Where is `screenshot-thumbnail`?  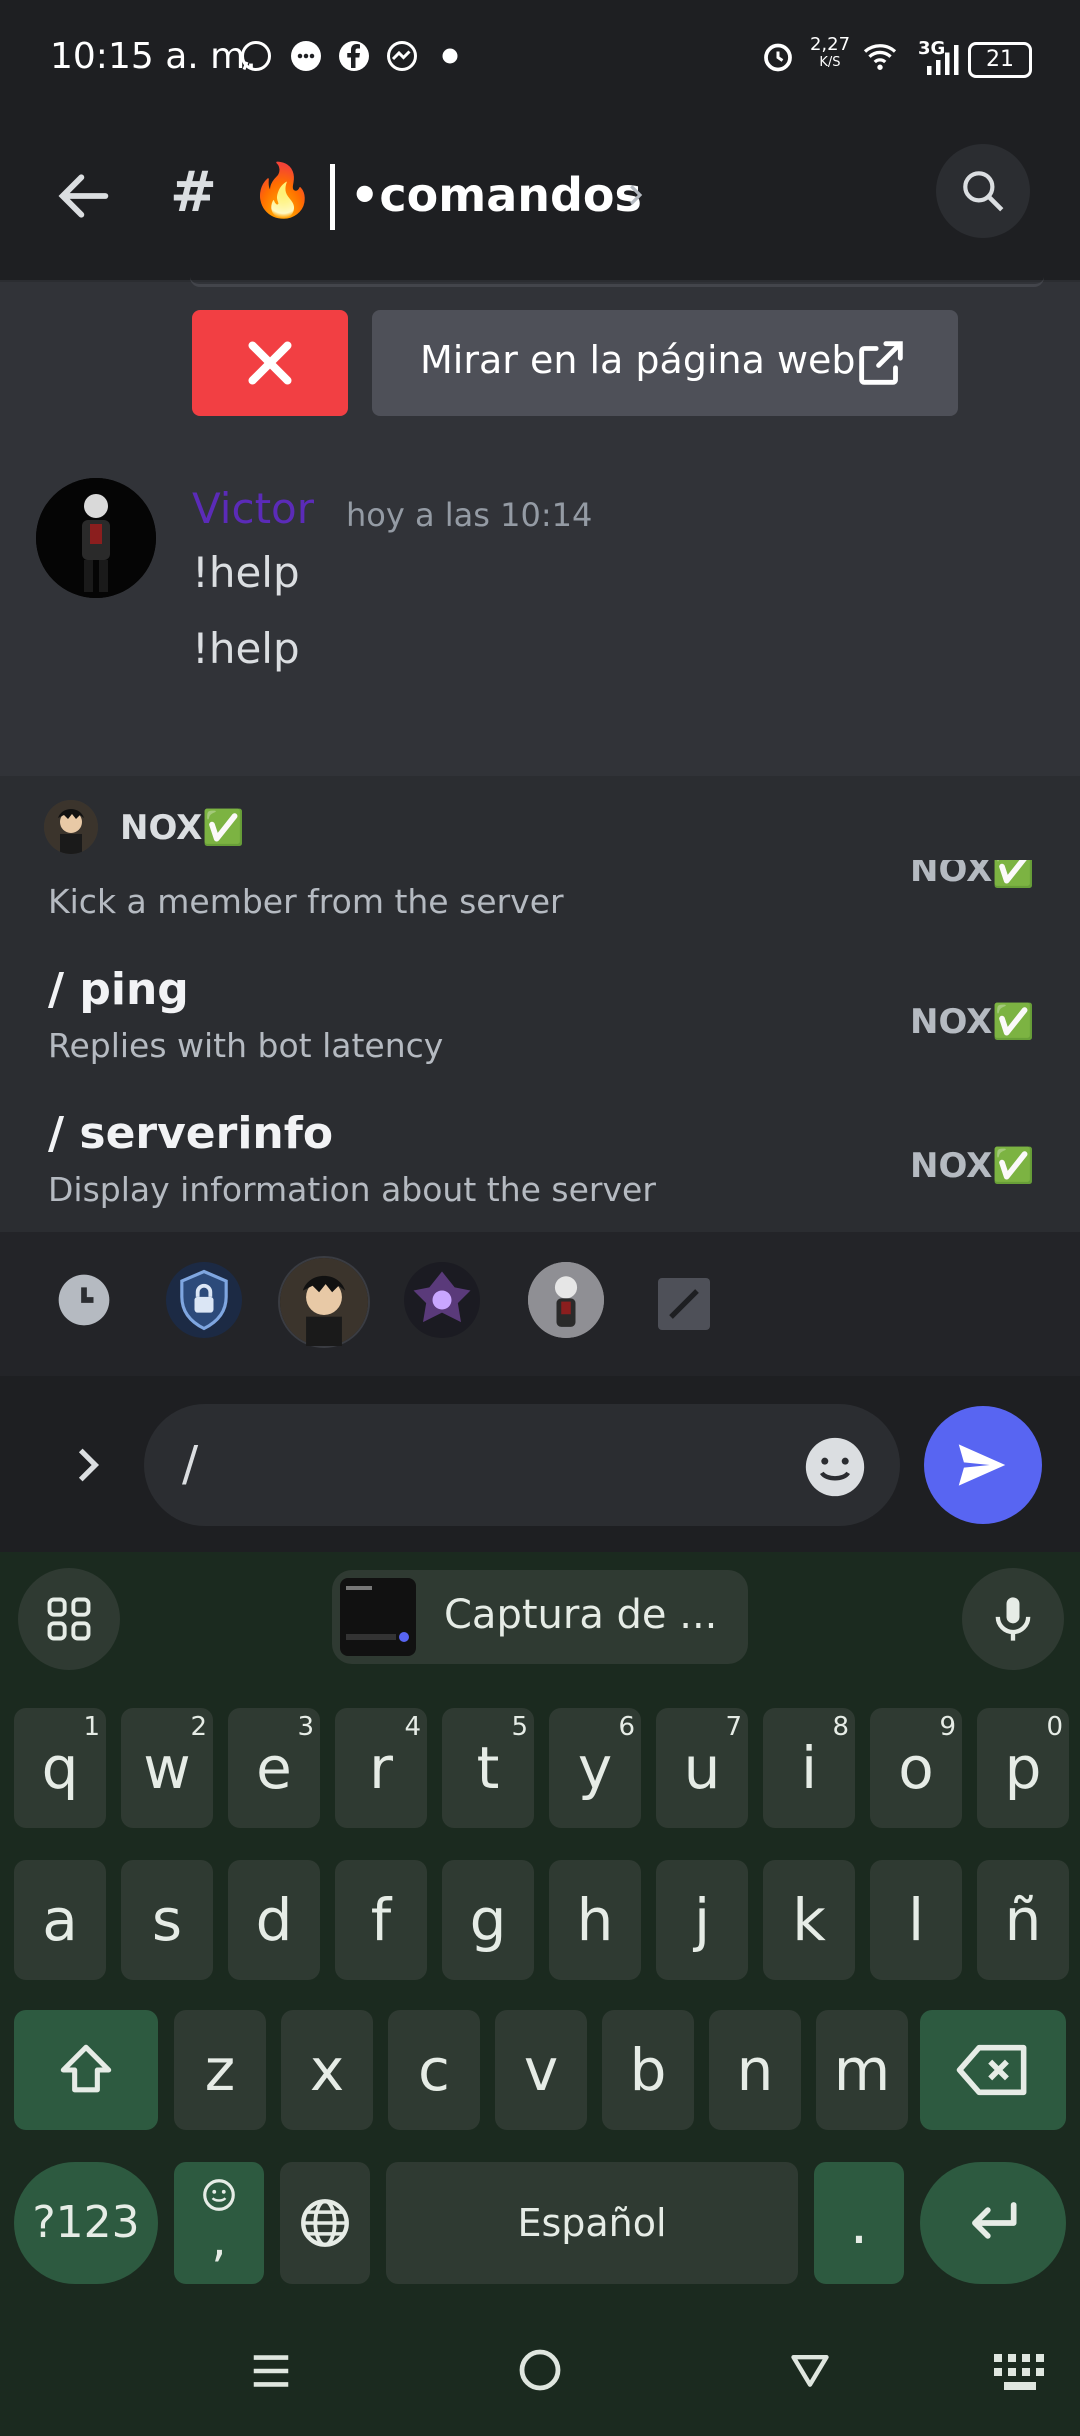
screenshot-thumbnail is located at coordinates (378, 1617).